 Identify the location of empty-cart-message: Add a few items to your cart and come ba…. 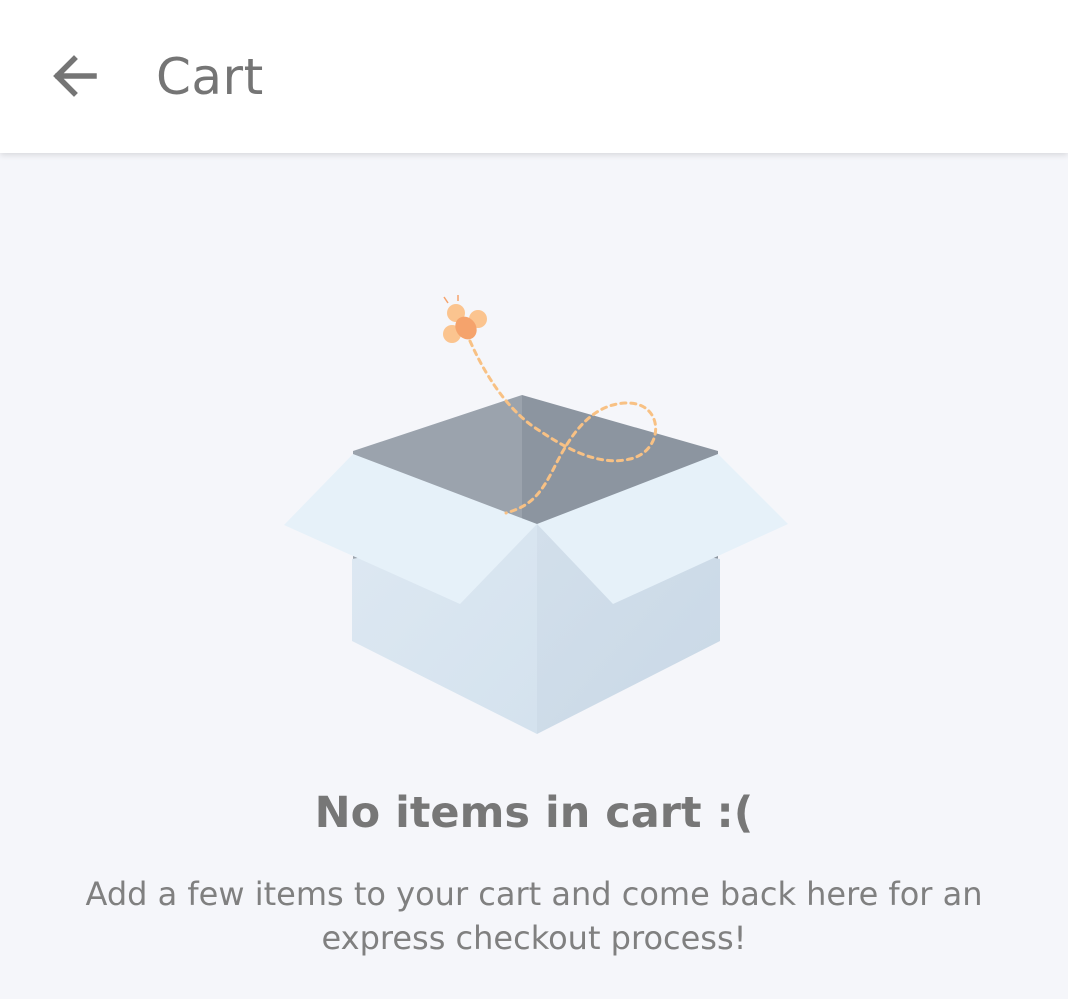
(534, 916).